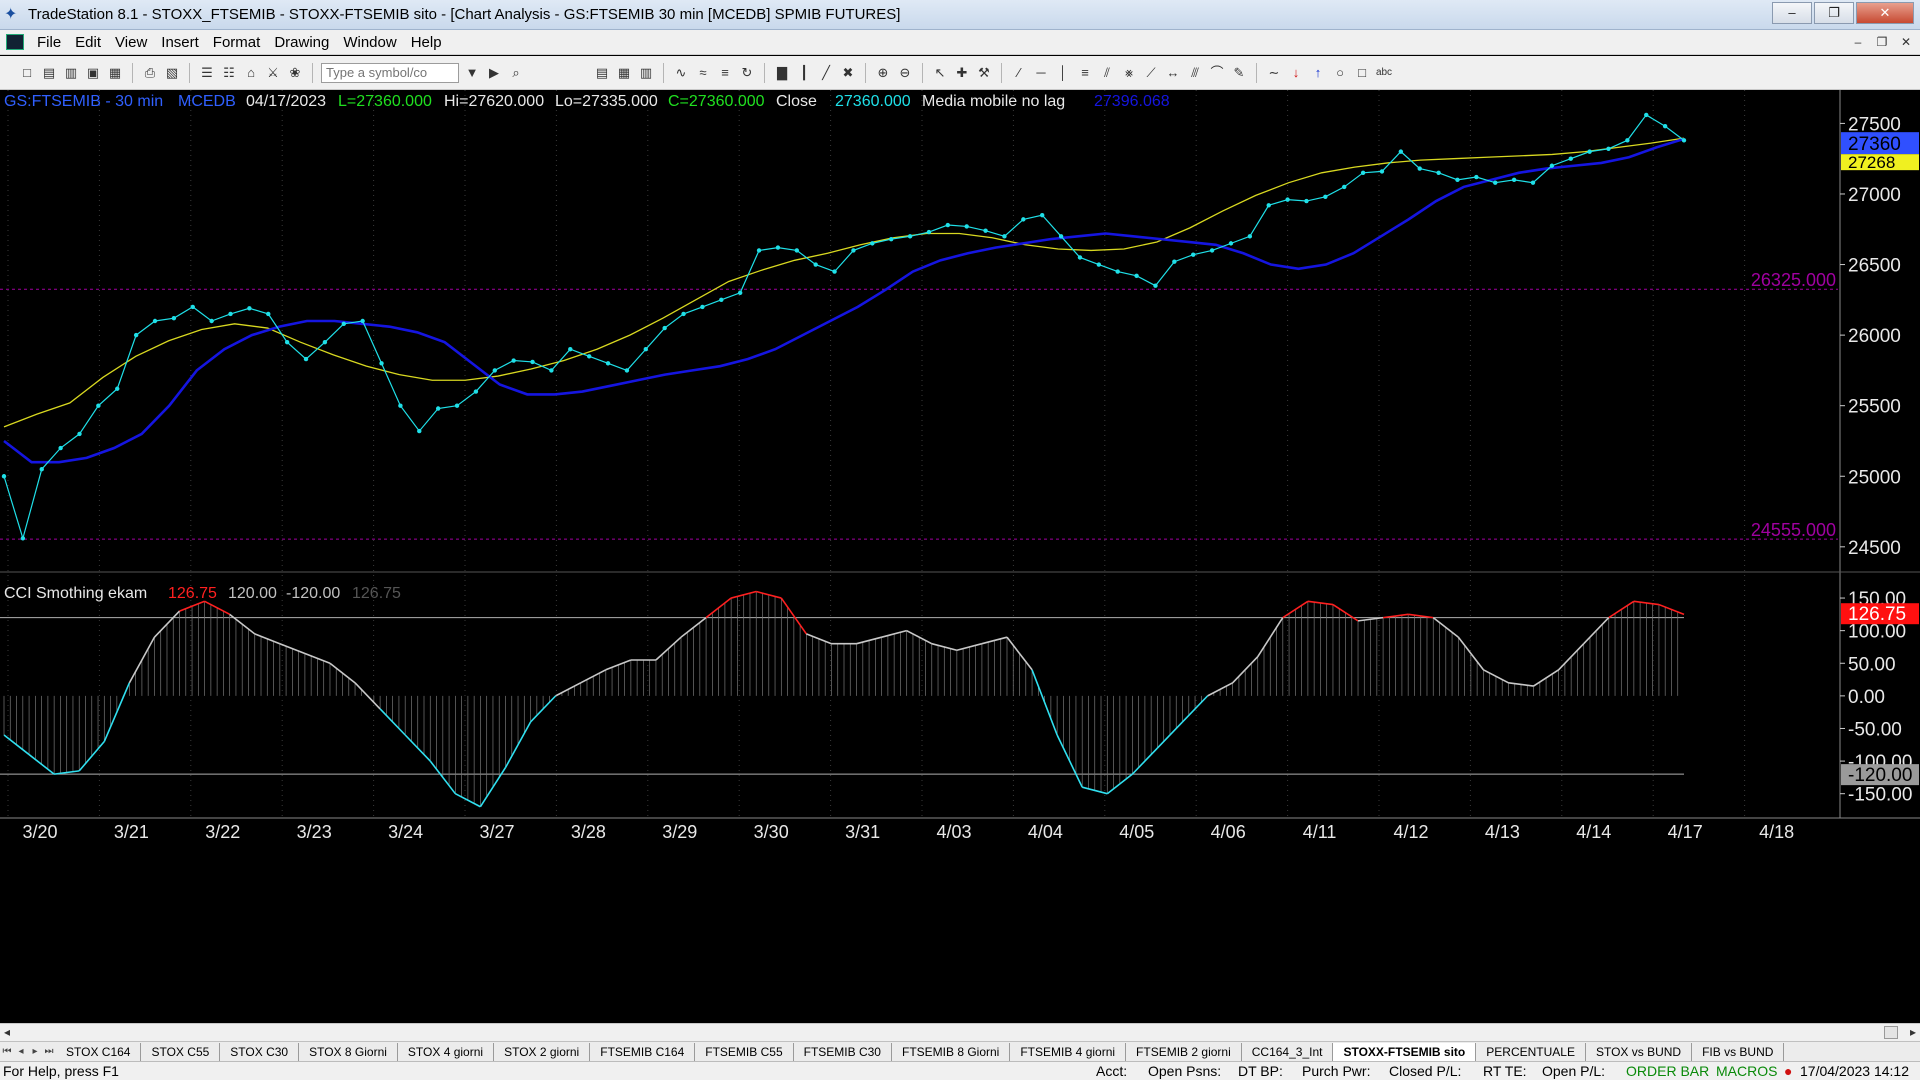 This screenshot has width=1920, height=1080. What do you see at coordinates (88, 42) in the screenshot?
I see `menu-edit: Edit` at bounding box center [88, 42].